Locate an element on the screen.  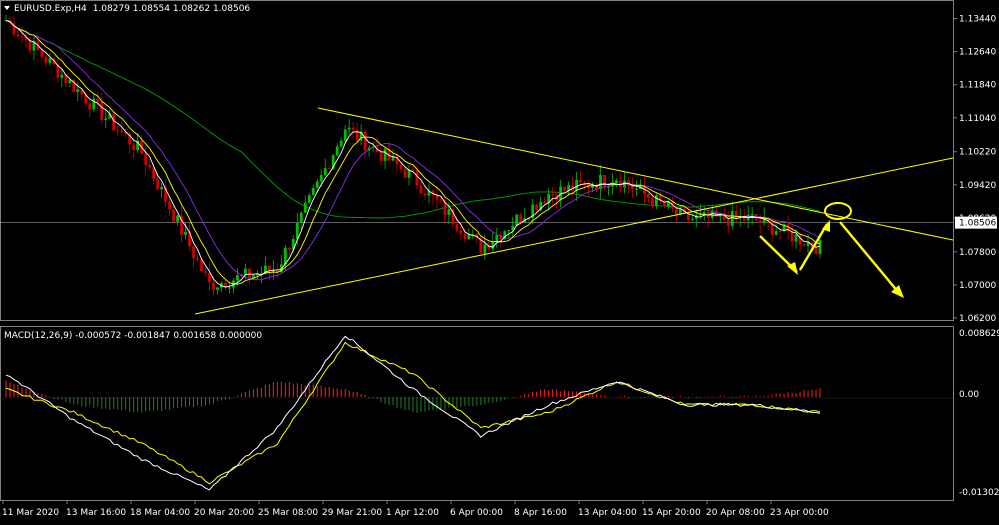
price-tick-label: 1.10220 is located at coordinates (977, 153).